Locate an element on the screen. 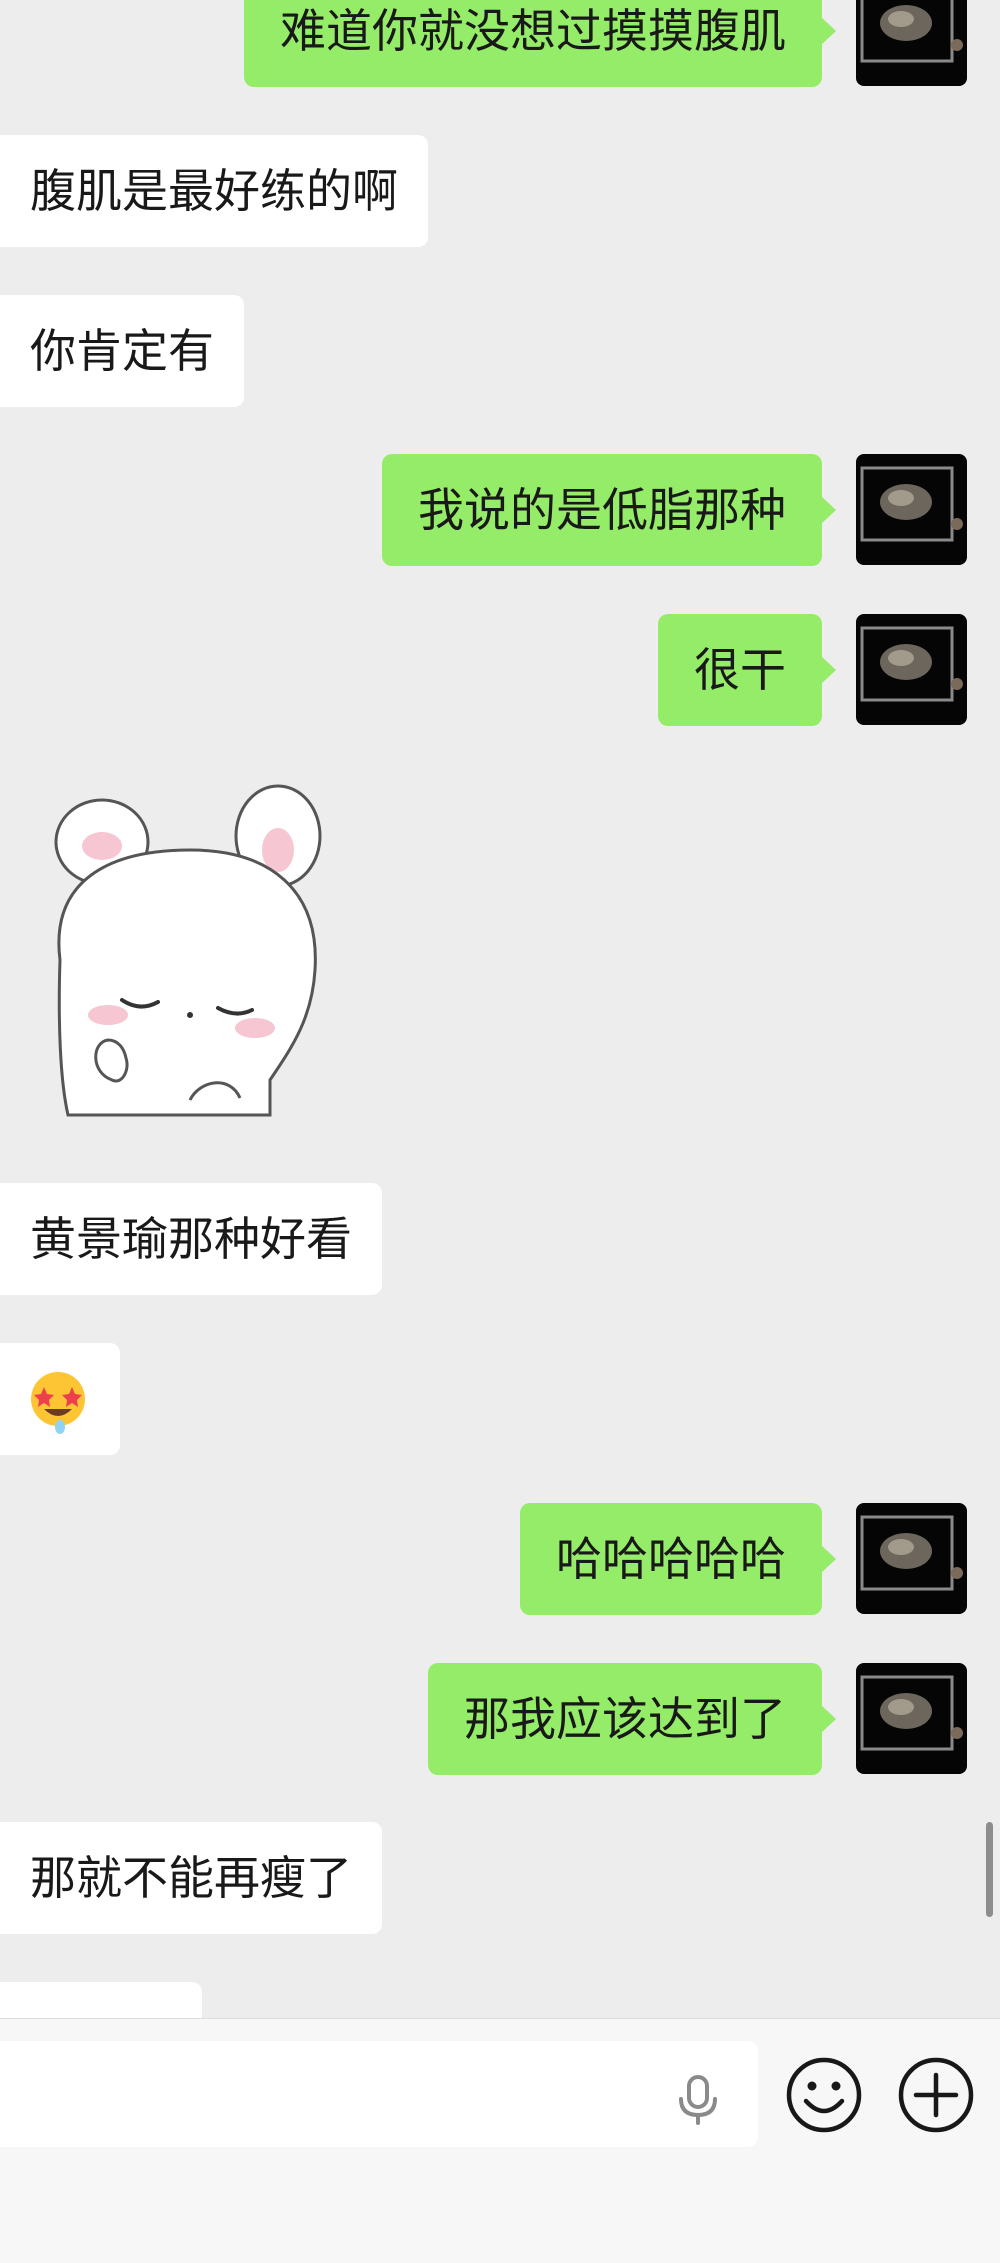 The width and height of the screenshot is (1000, 2263). emoji-icon is located at coordinates (824, 2095).